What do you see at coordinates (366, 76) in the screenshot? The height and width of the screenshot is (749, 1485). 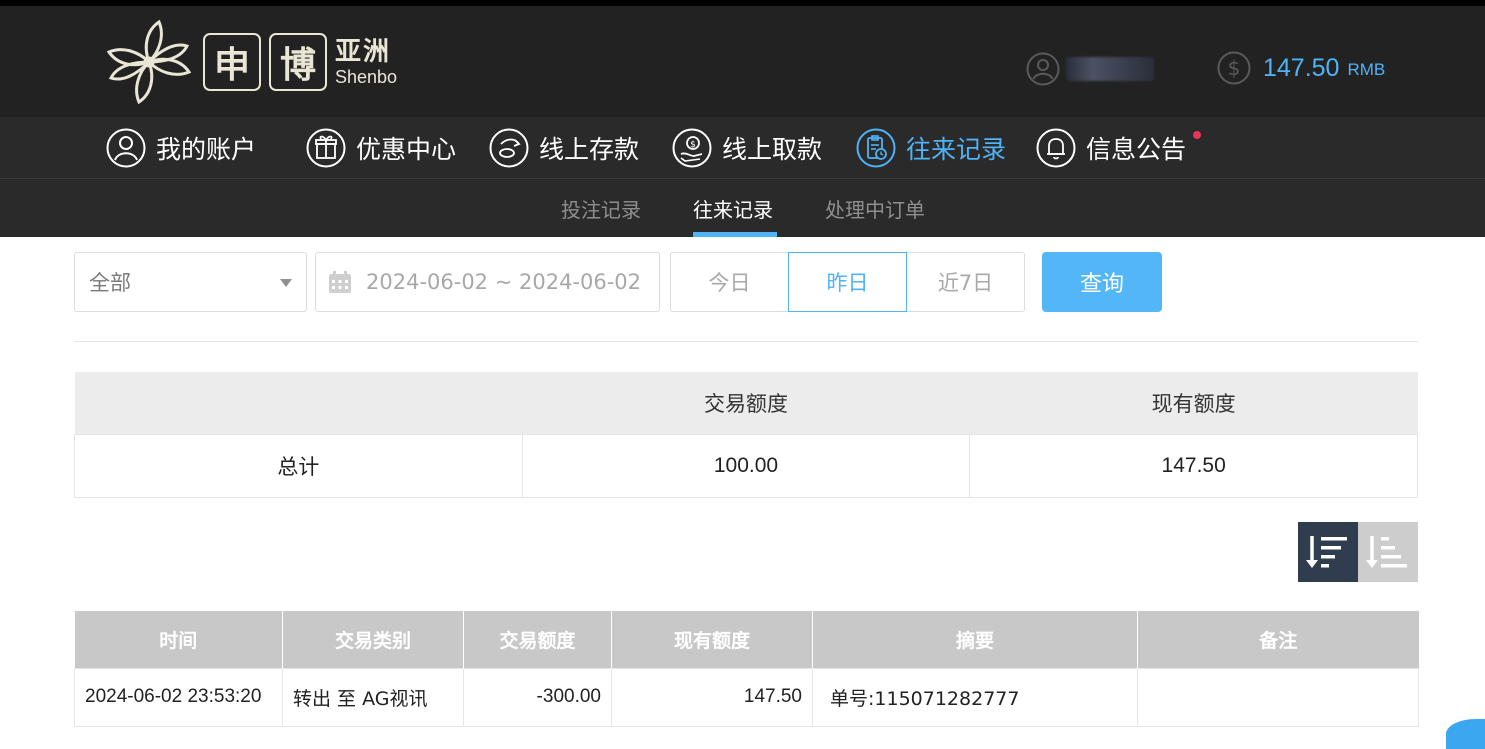 I see `logo-en-text: Shenbo` at bounding box center [366, 76].